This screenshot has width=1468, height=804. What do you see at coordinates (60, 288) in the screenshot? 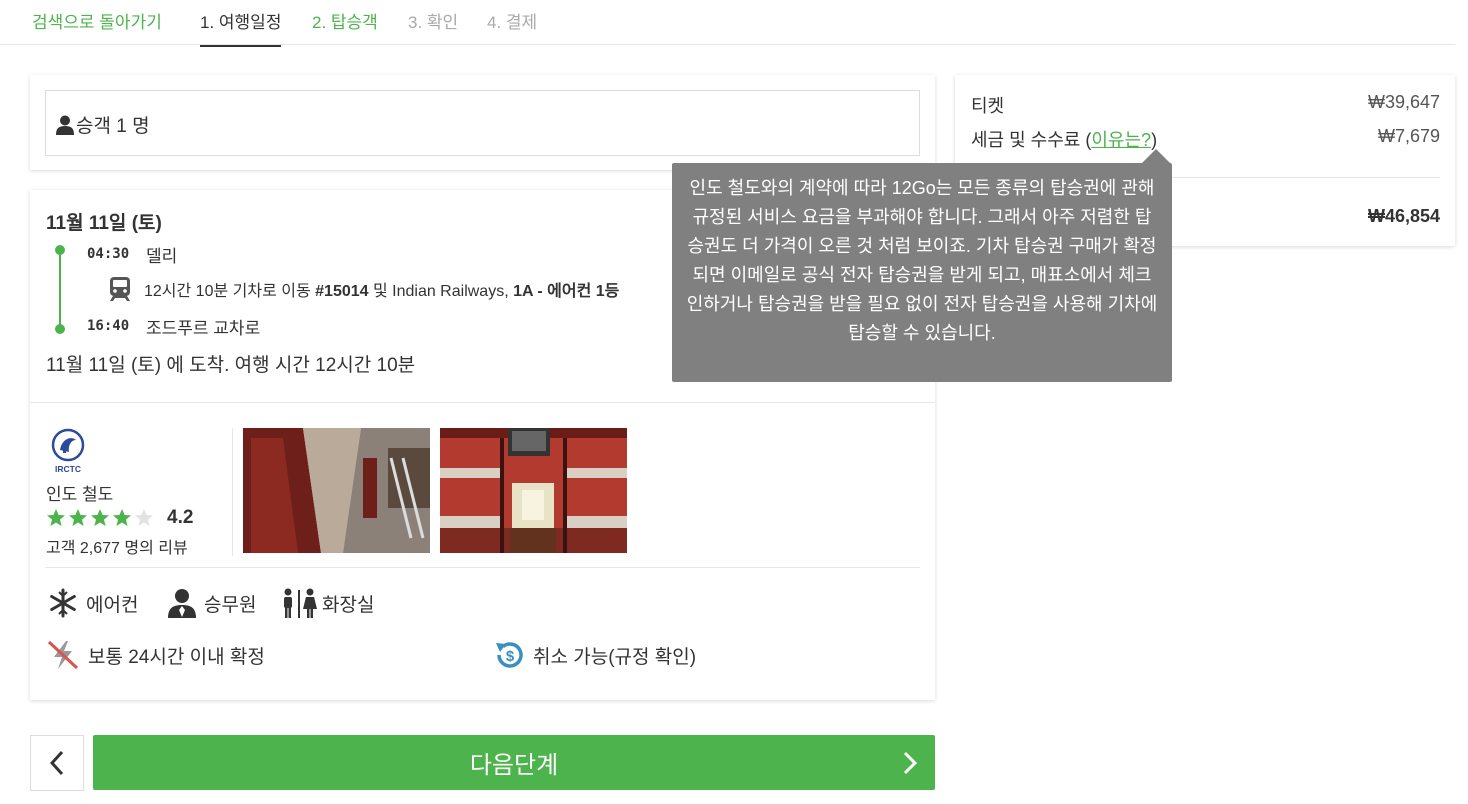
I see `timeline-line` at bounding box center [60, 288].